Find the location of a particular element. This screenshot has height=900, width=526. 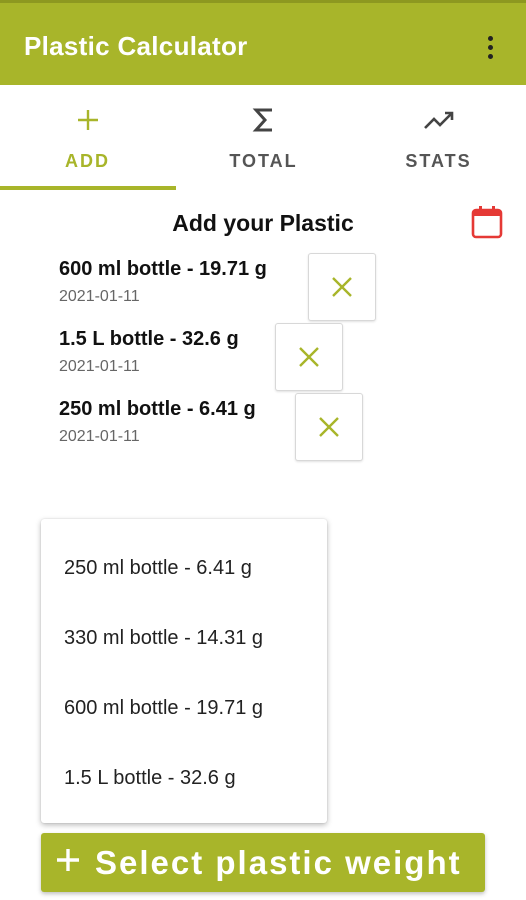

menu-item: 600 ml bottle - 19.71 g is located at coordinates (163, 708).